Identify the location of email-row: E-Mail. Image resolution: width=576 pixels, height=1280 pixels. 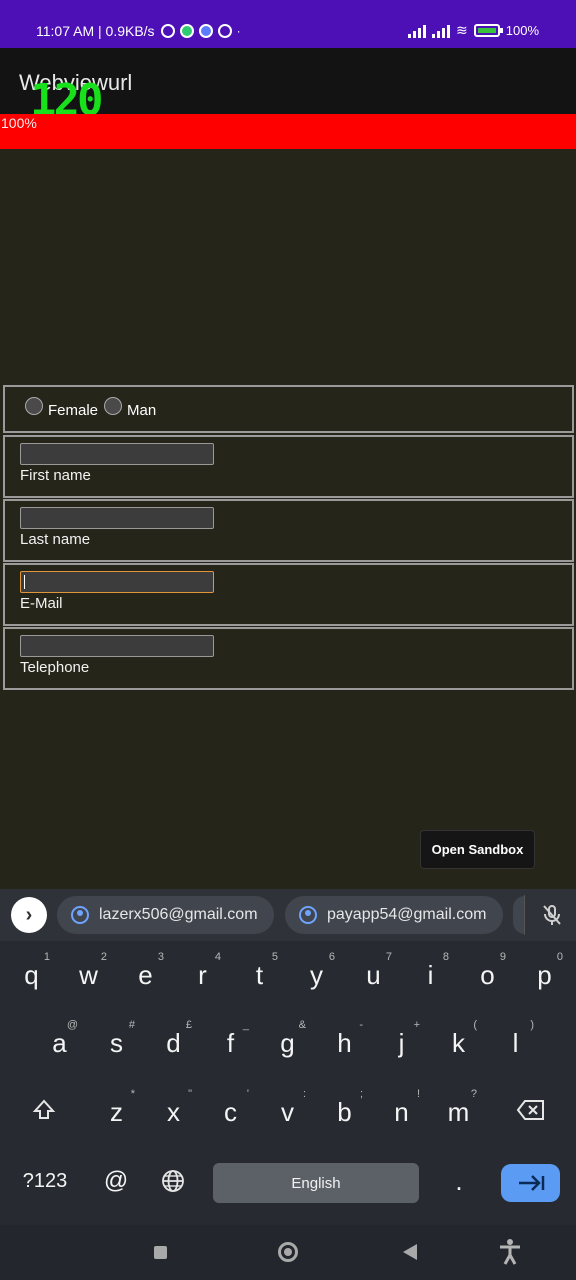
(288, 594).